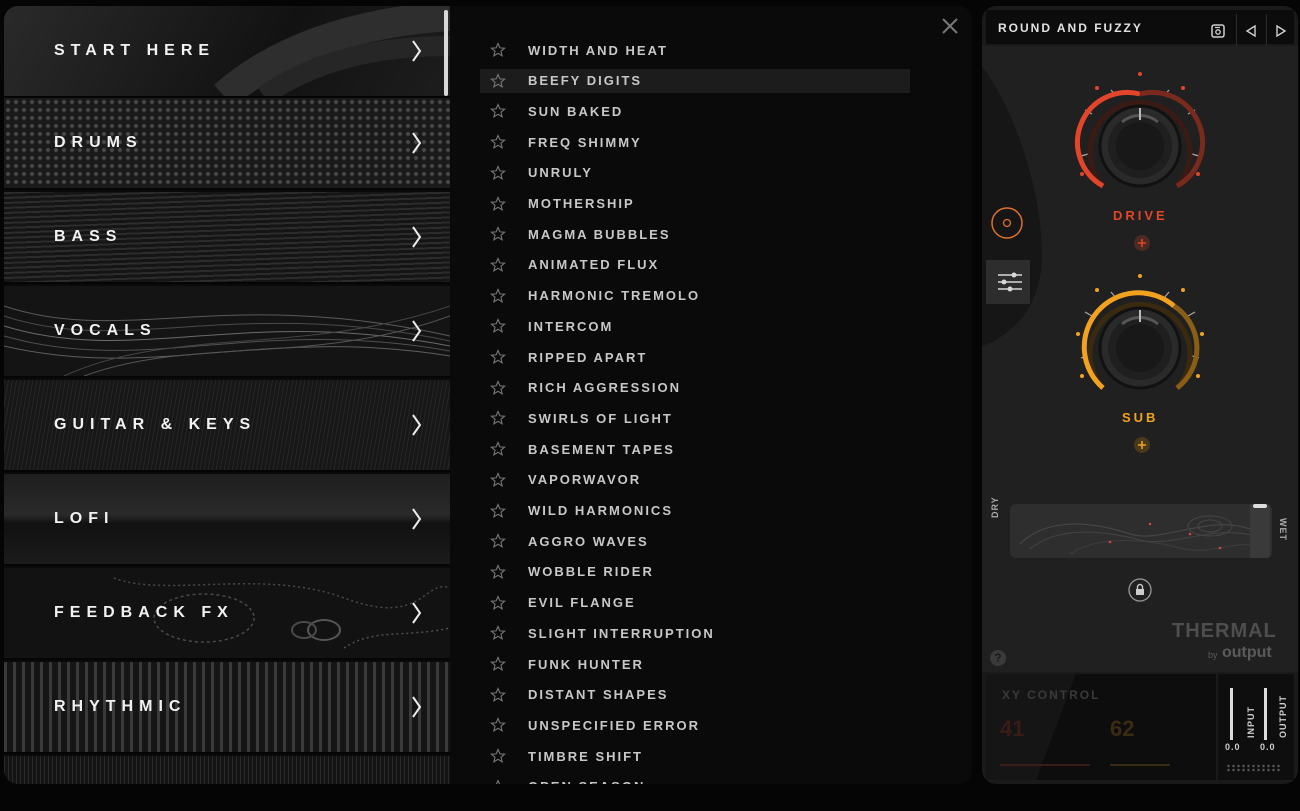 This screenshot has width=1300, height=811. I want to click on category-start-here: START HERE, so click(227, 52).